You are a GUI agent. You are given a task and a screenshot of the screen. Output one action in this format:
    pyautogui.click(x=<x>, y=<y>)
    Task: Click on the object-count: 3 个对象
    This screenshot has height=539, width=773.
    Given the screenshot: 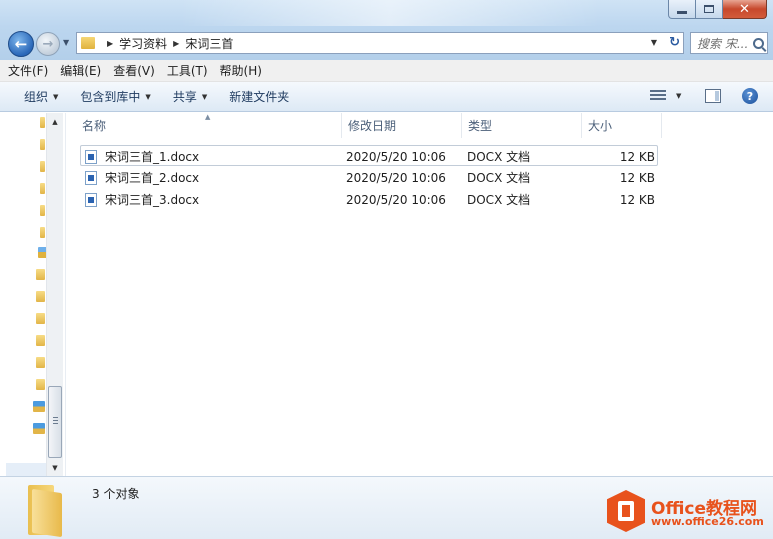 What is the action you would take?
    pyautogui.click(x=116, y=494)
    